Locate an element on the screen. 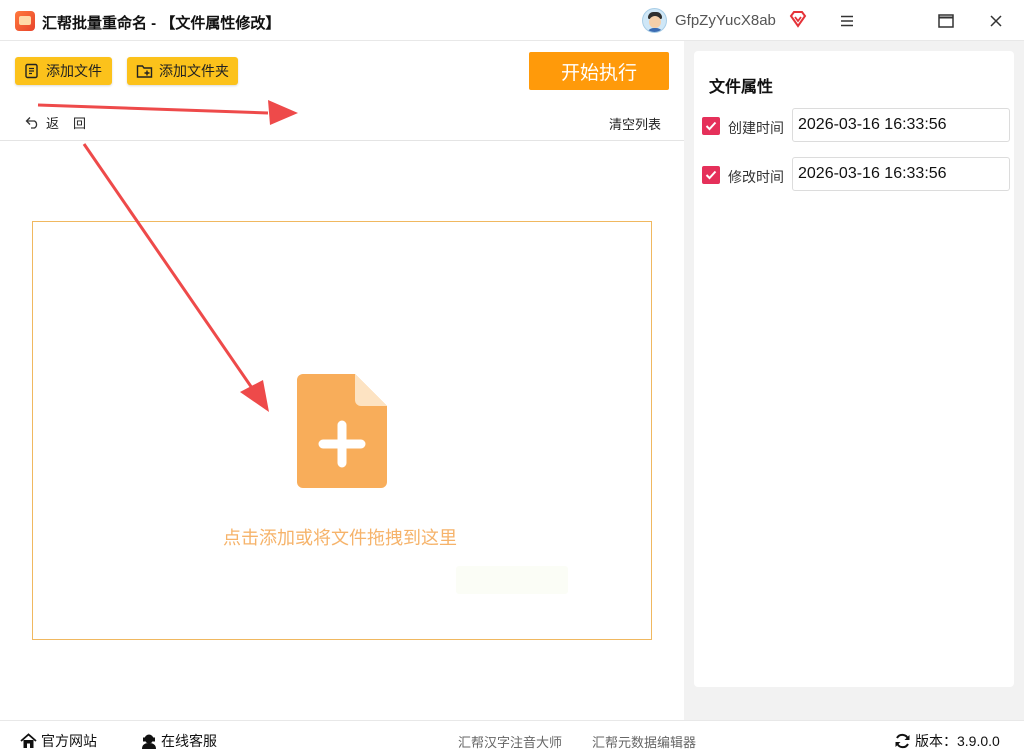 This screenshot has height=755, width=1024. window-title: 汇帮批量重命名 - 【文件属性修改】 is located at coordinates (161, 23).